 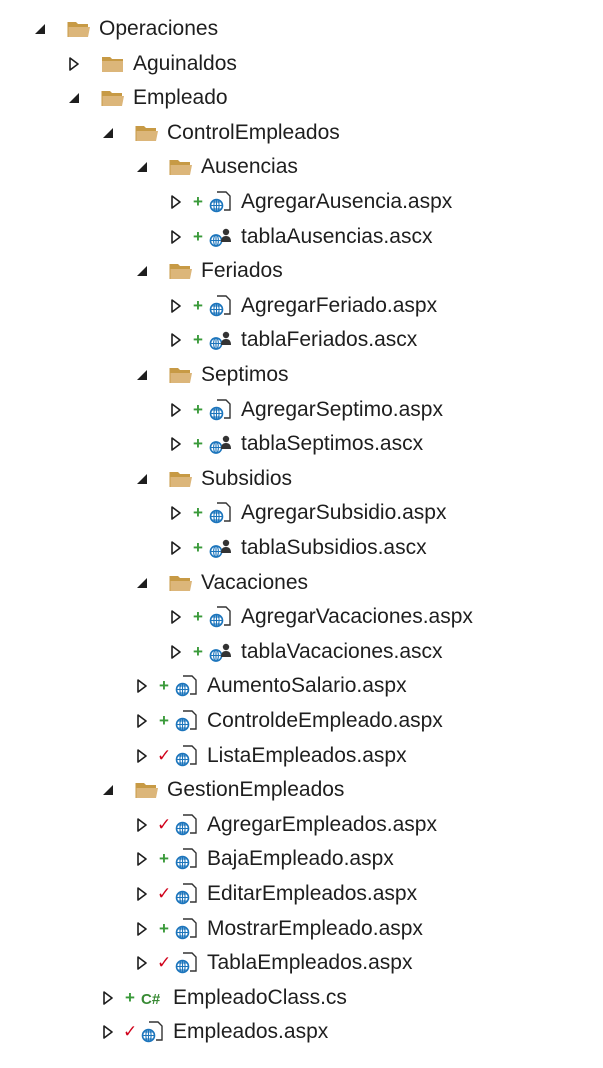 I want to click on tree-item-label: Feriados, so click(x=242, y=271).